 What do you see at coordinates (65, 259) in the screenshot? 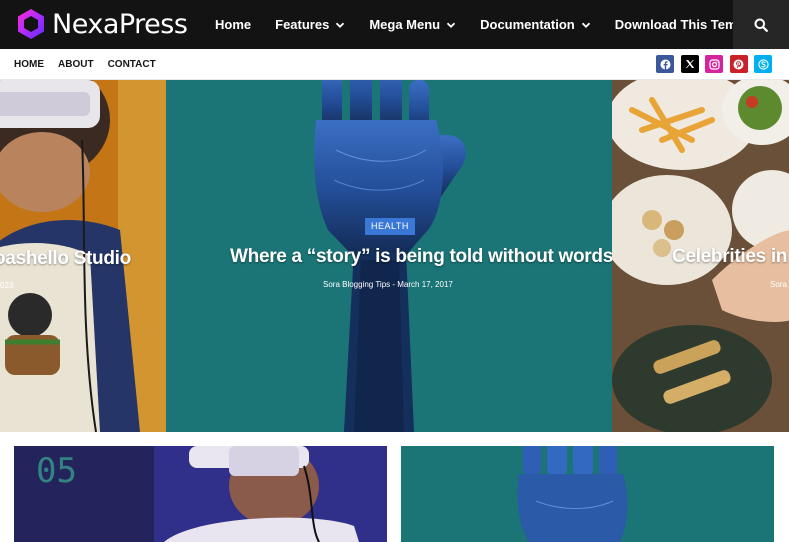
I see `hero-slide-title: oashello Studio` at bounding box center [65, 259].